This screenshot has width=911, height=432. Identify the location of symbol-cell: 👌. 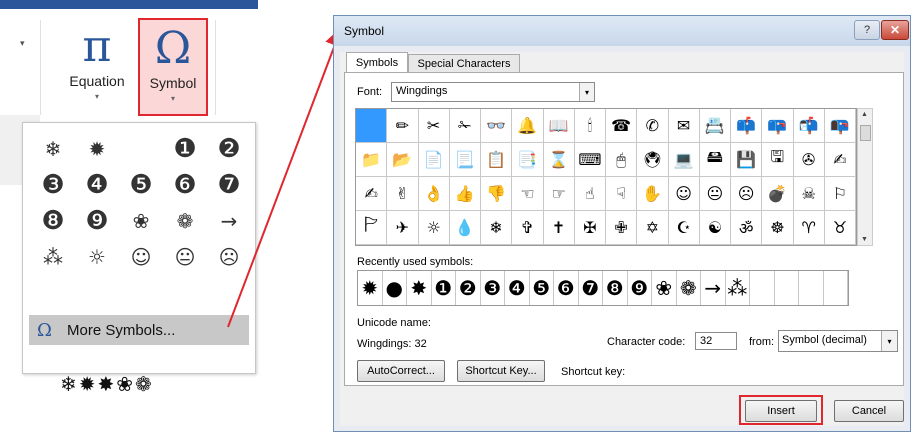
(434, 194).